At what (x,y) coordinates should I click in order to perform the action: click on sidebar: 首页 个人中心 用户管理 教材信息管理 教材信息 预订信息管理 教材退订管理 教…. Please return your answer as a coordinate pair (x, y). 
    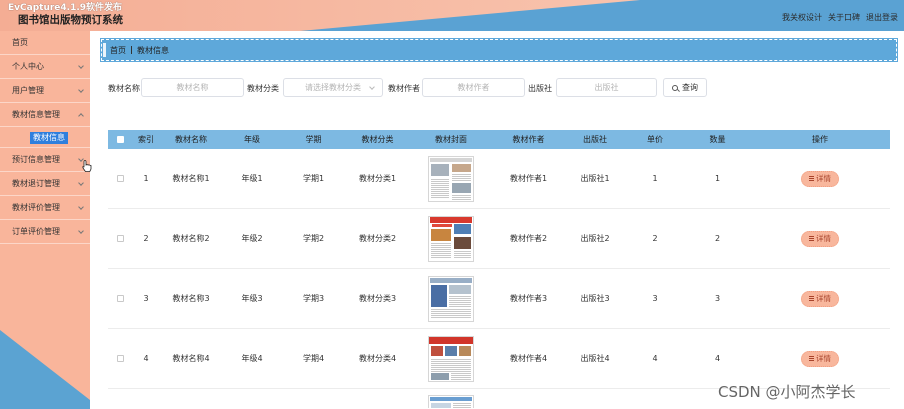
    Looking at the image, I should click on (45, 220).